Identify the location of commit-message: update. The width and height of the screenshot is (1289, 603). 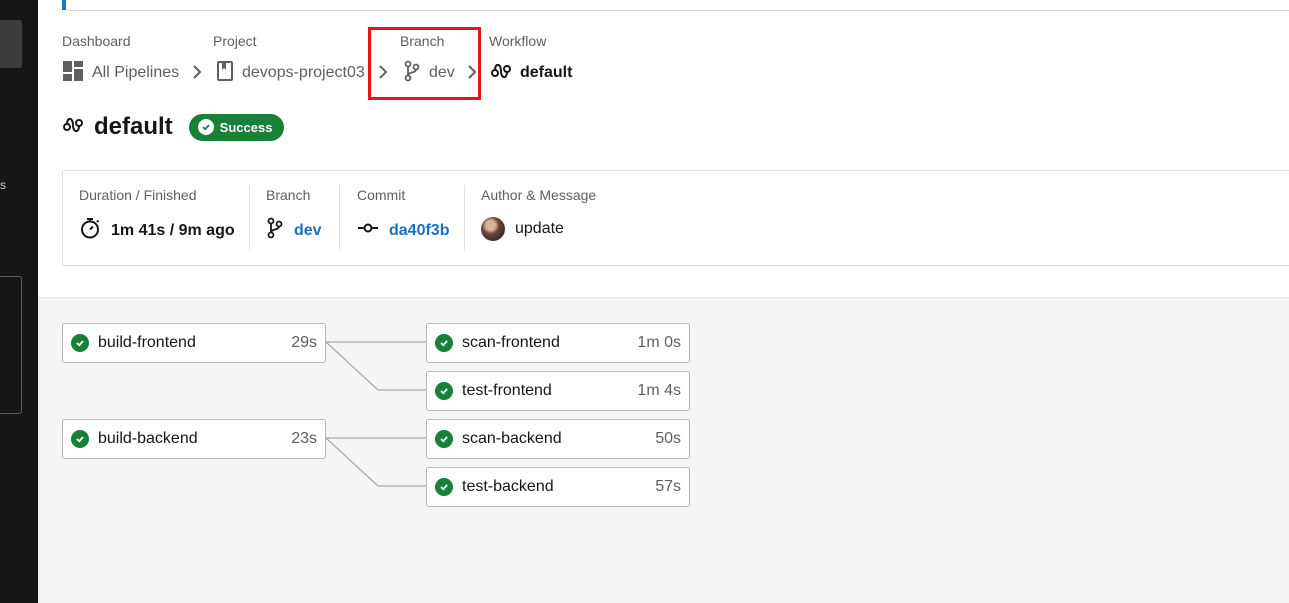
(539, 228).